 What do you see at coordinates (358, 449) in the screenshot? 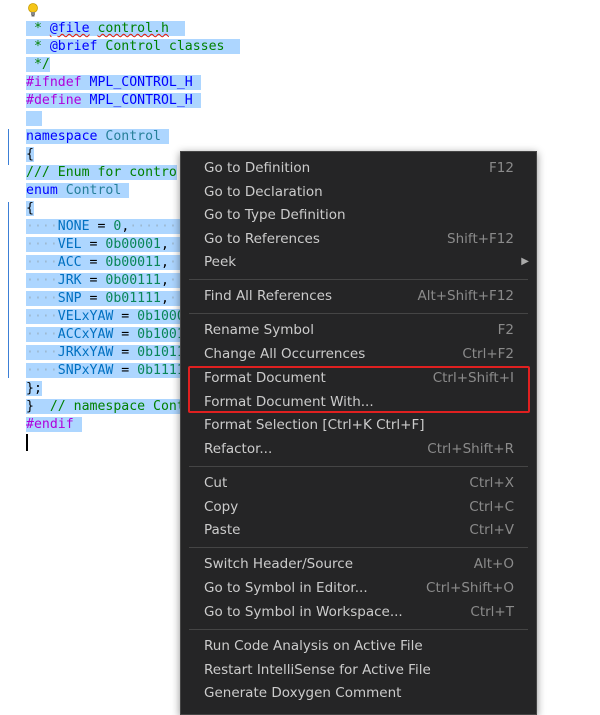
I see `menu-item-refactor: Refactor... Ctrl+Shift+R` at bounding box center [358, 449].